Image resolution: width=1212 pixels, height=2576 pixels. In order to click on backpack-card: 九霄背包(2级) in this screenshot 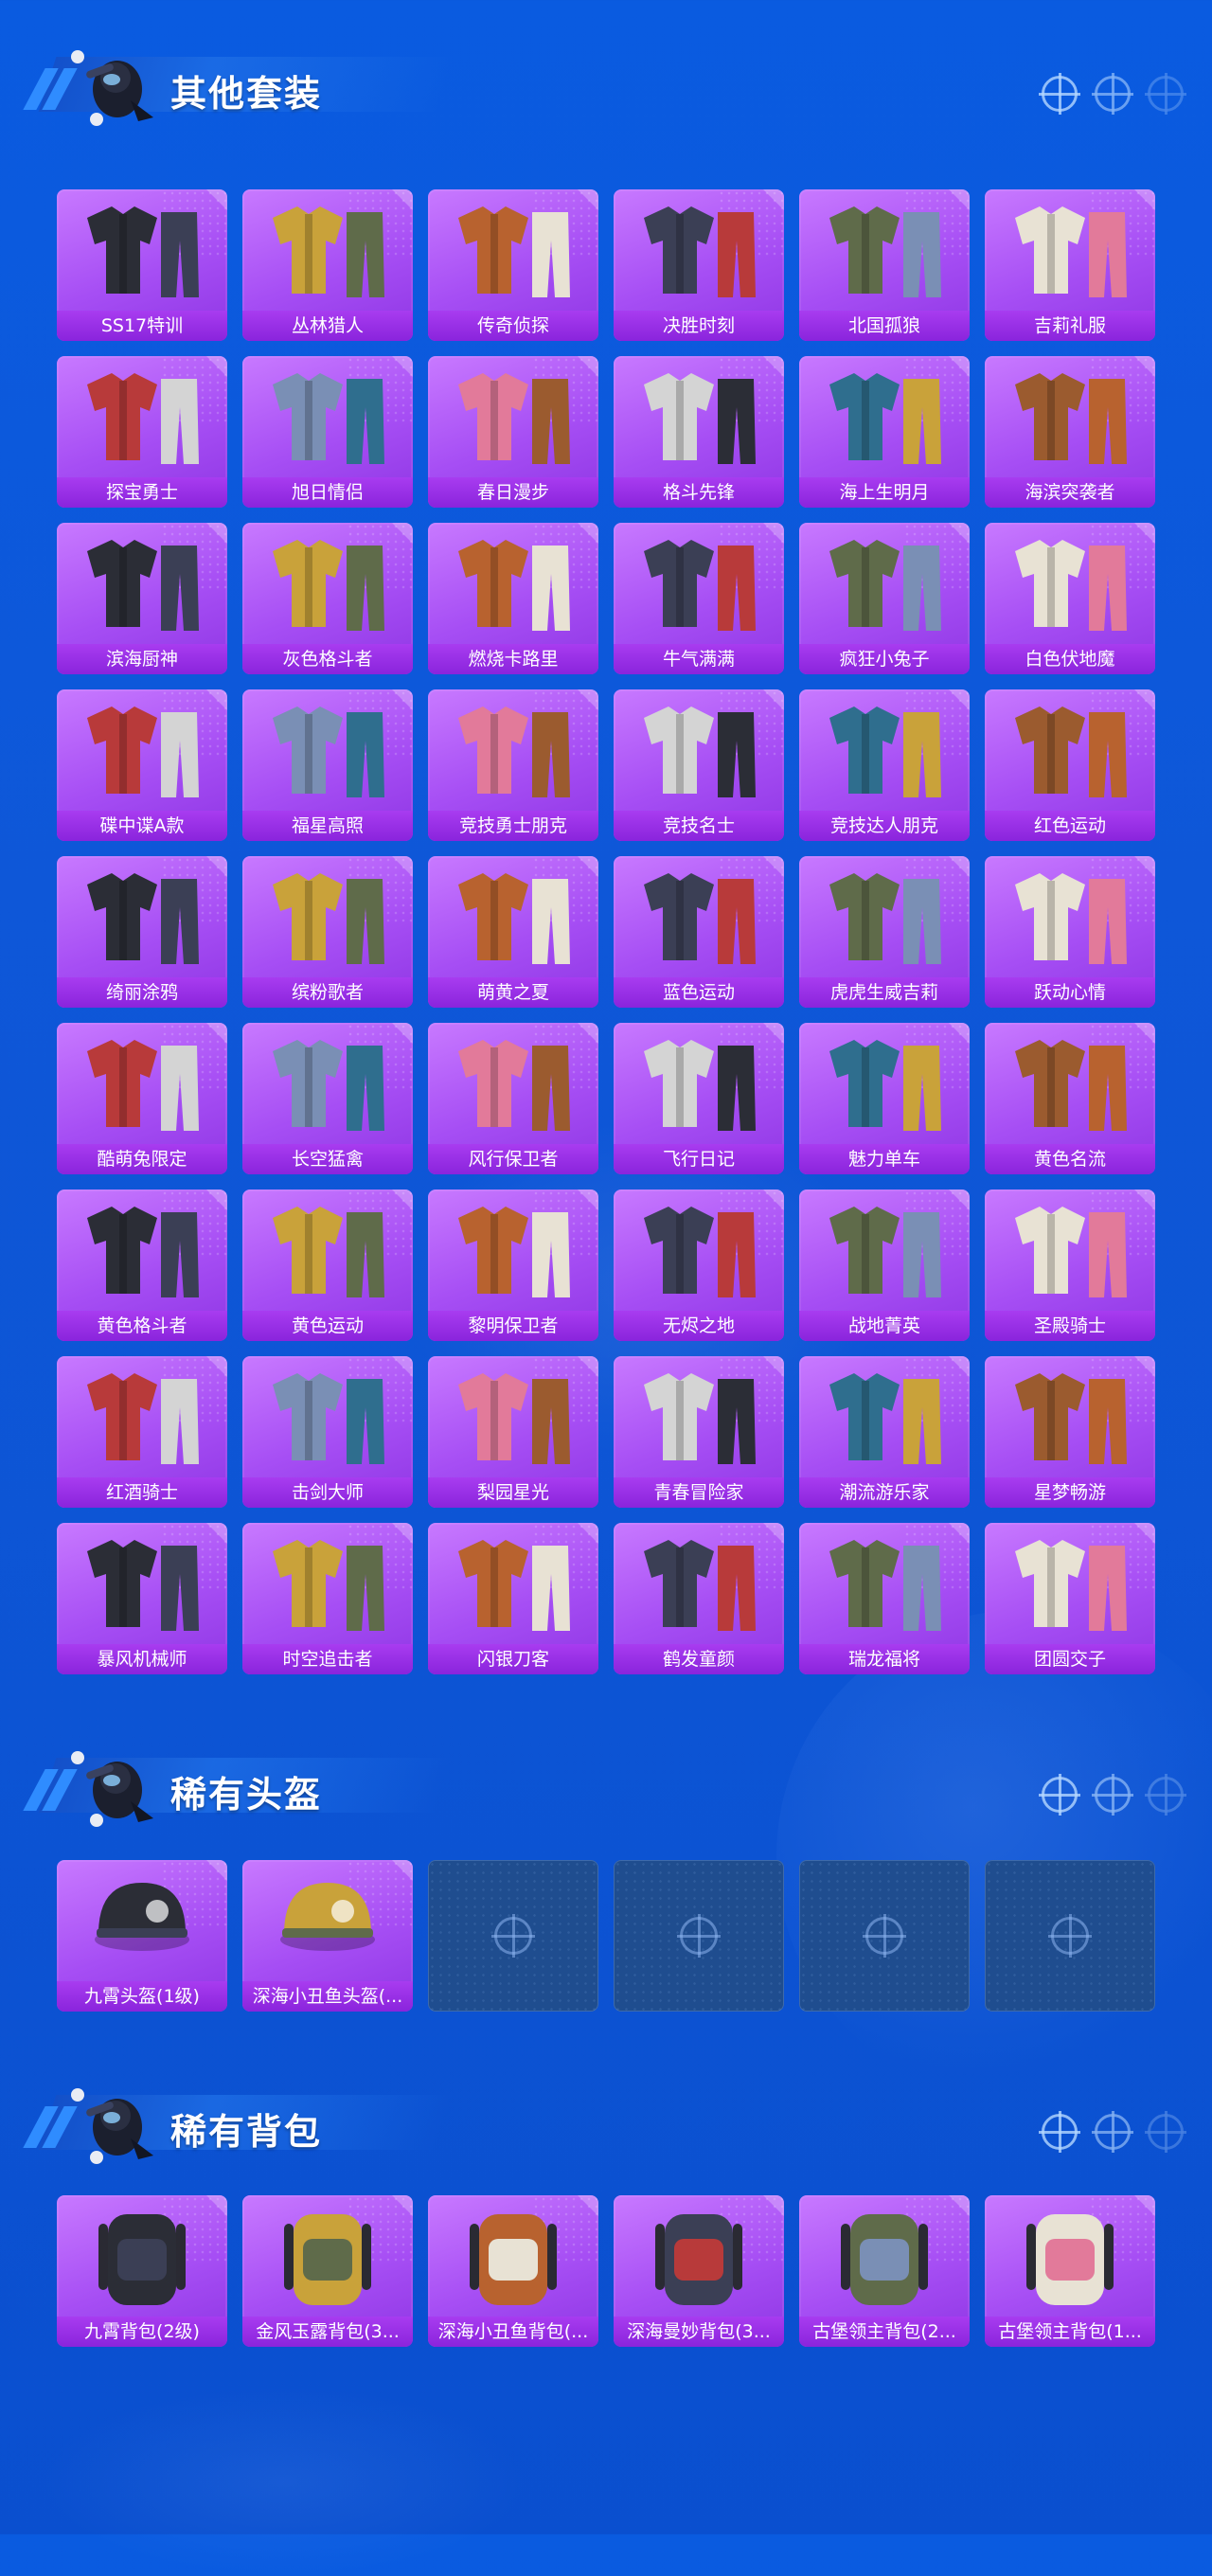, I will do `click(142, 2271)`.